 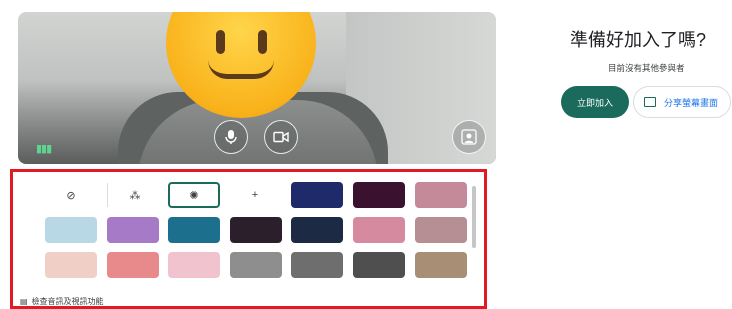 I want to click on camera-button, so click(x=281, y=137).